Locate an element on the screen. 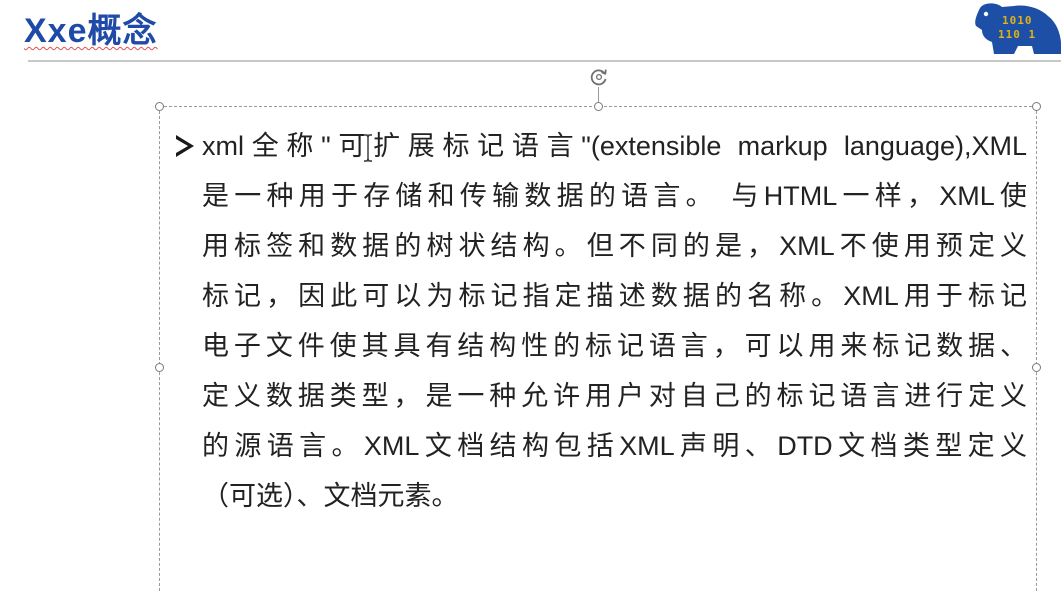 The width and height of the screenshot is (1061, 591). binary-beast-logo-icon: 1010 110 1 is located at coordinates (1018, 28).